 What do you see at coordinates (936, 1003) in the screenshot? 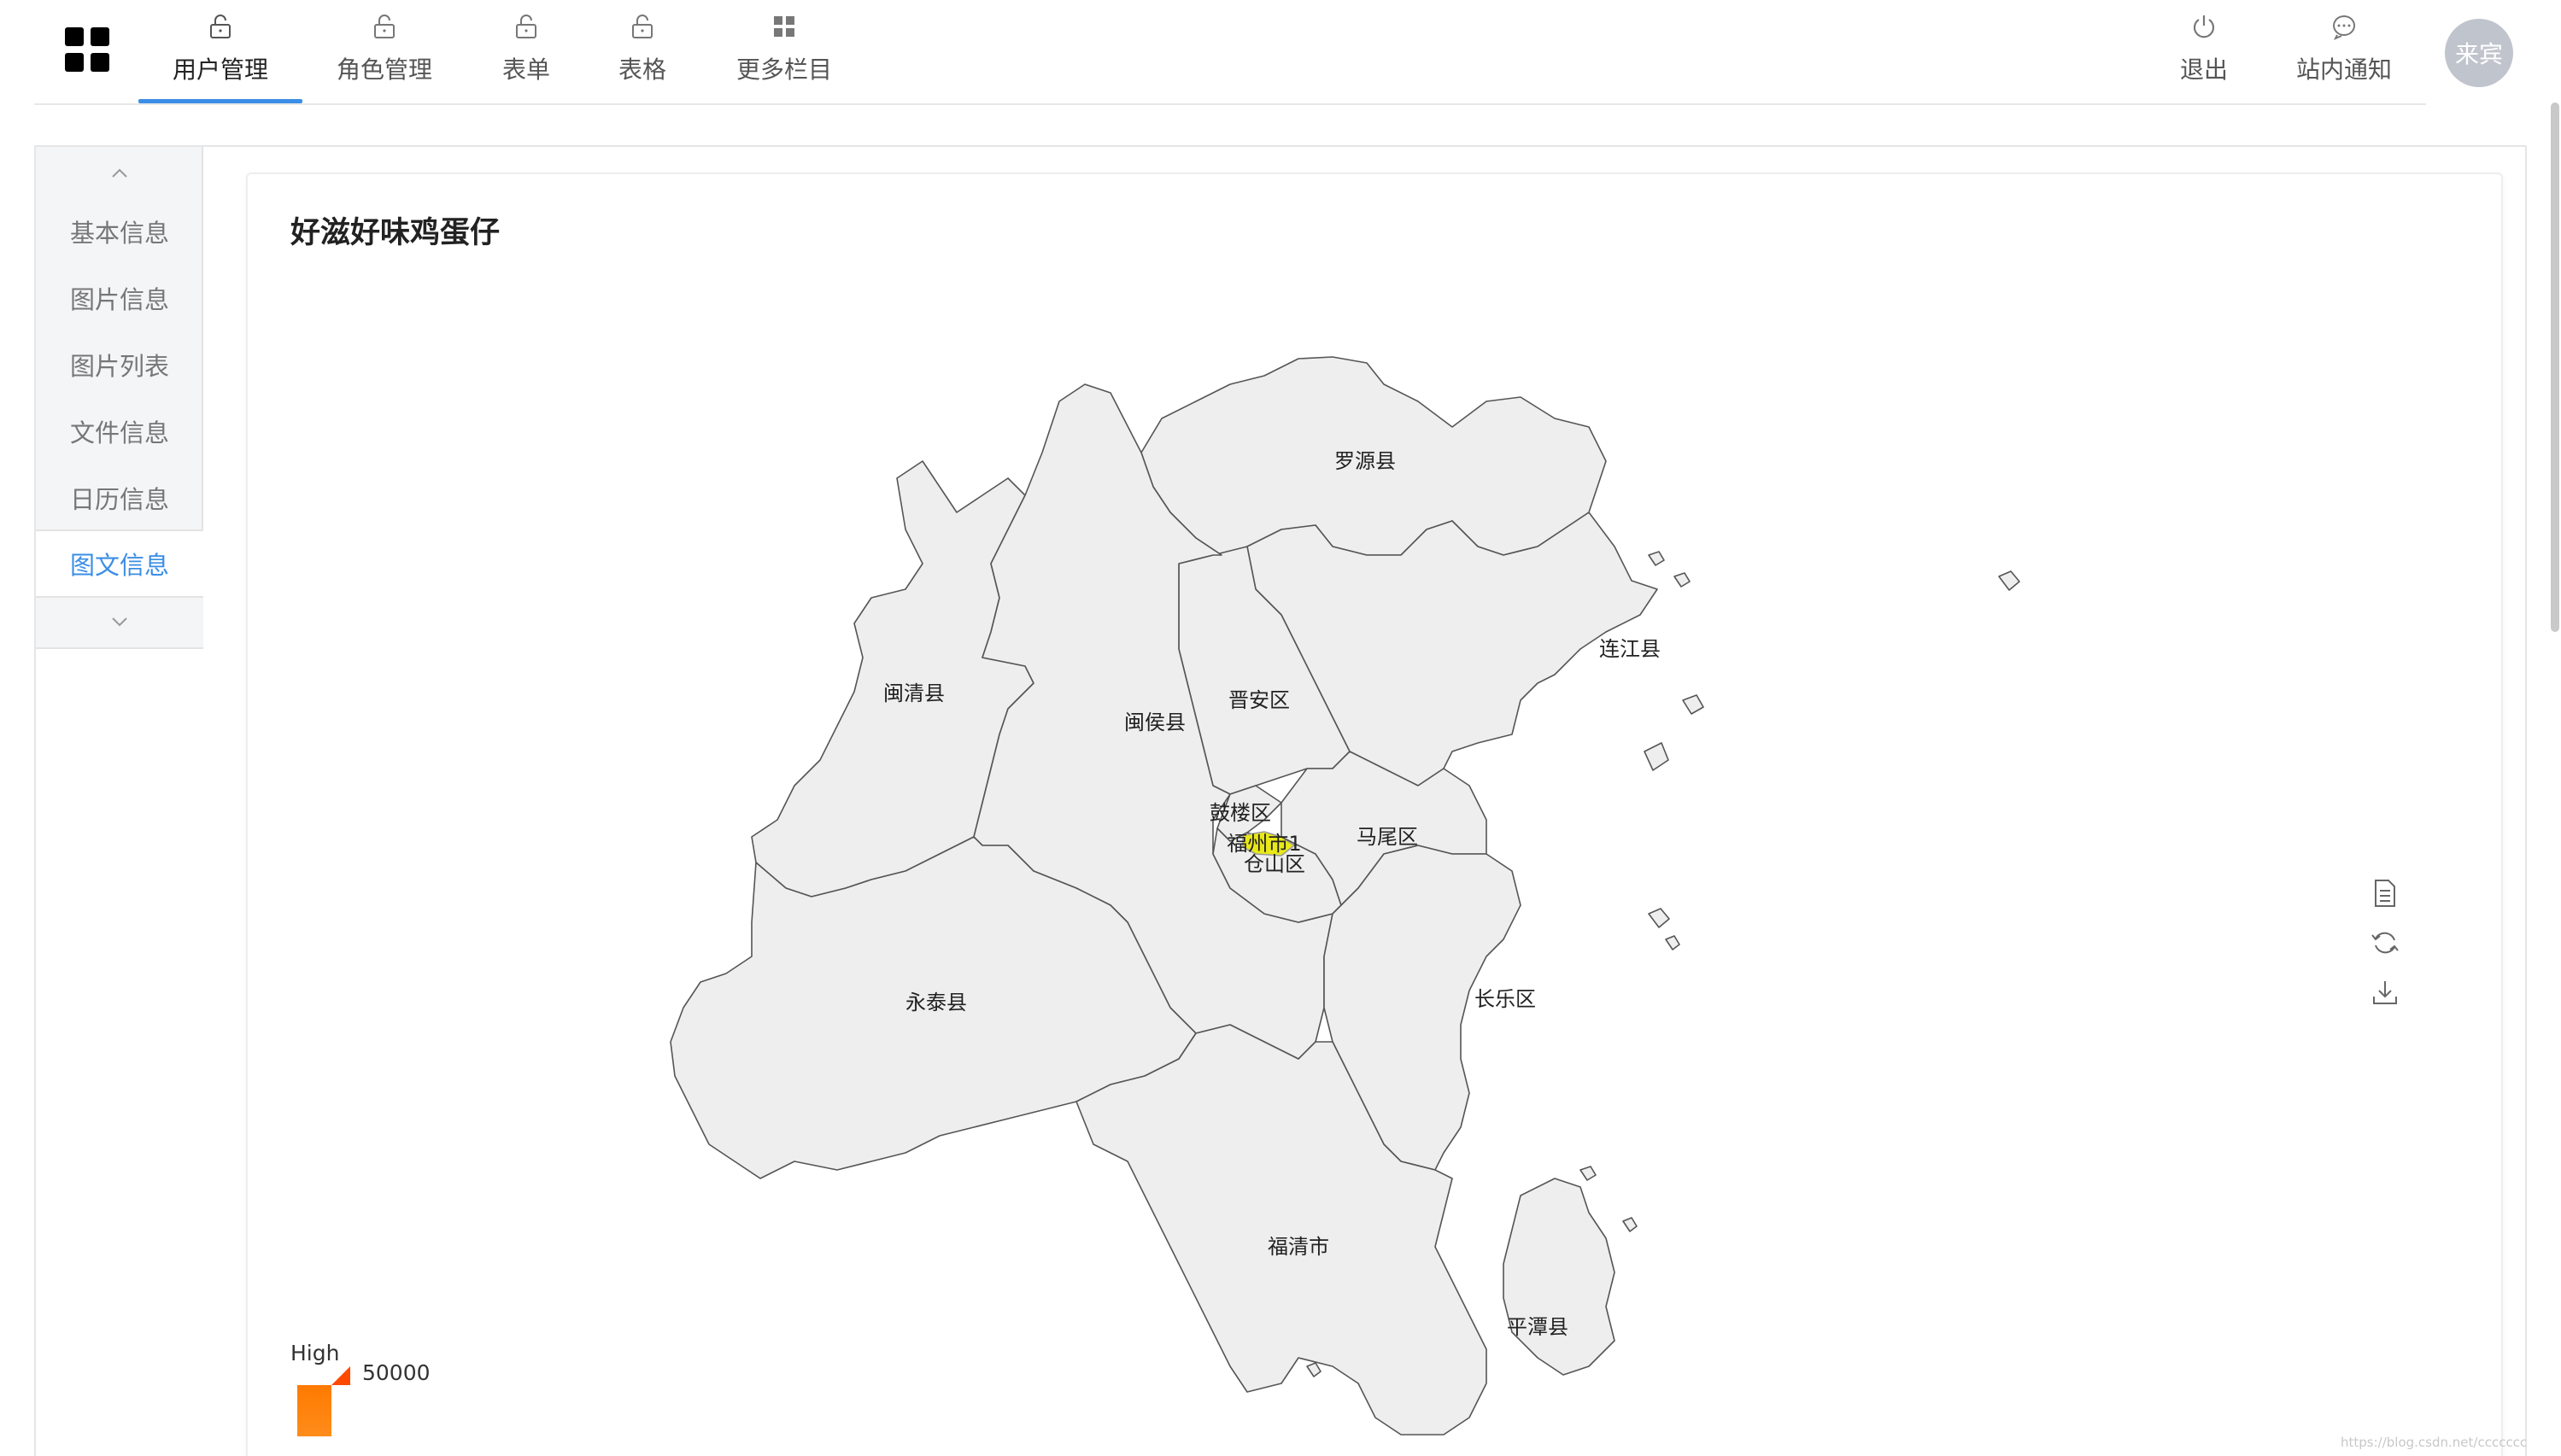
I see `label-yongtai: 永泰县` at bounding box center [936, 1003].